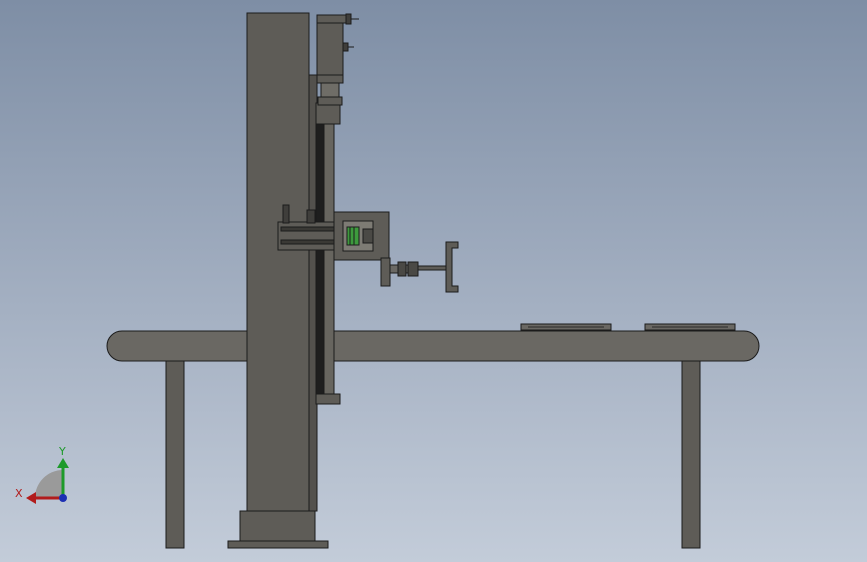 The height and width of the screenshot is (562, 867). What do you see at coordinates (432, 268) in the screenshot?
I see `gripper-shaft` at bounding box center [432, 268].